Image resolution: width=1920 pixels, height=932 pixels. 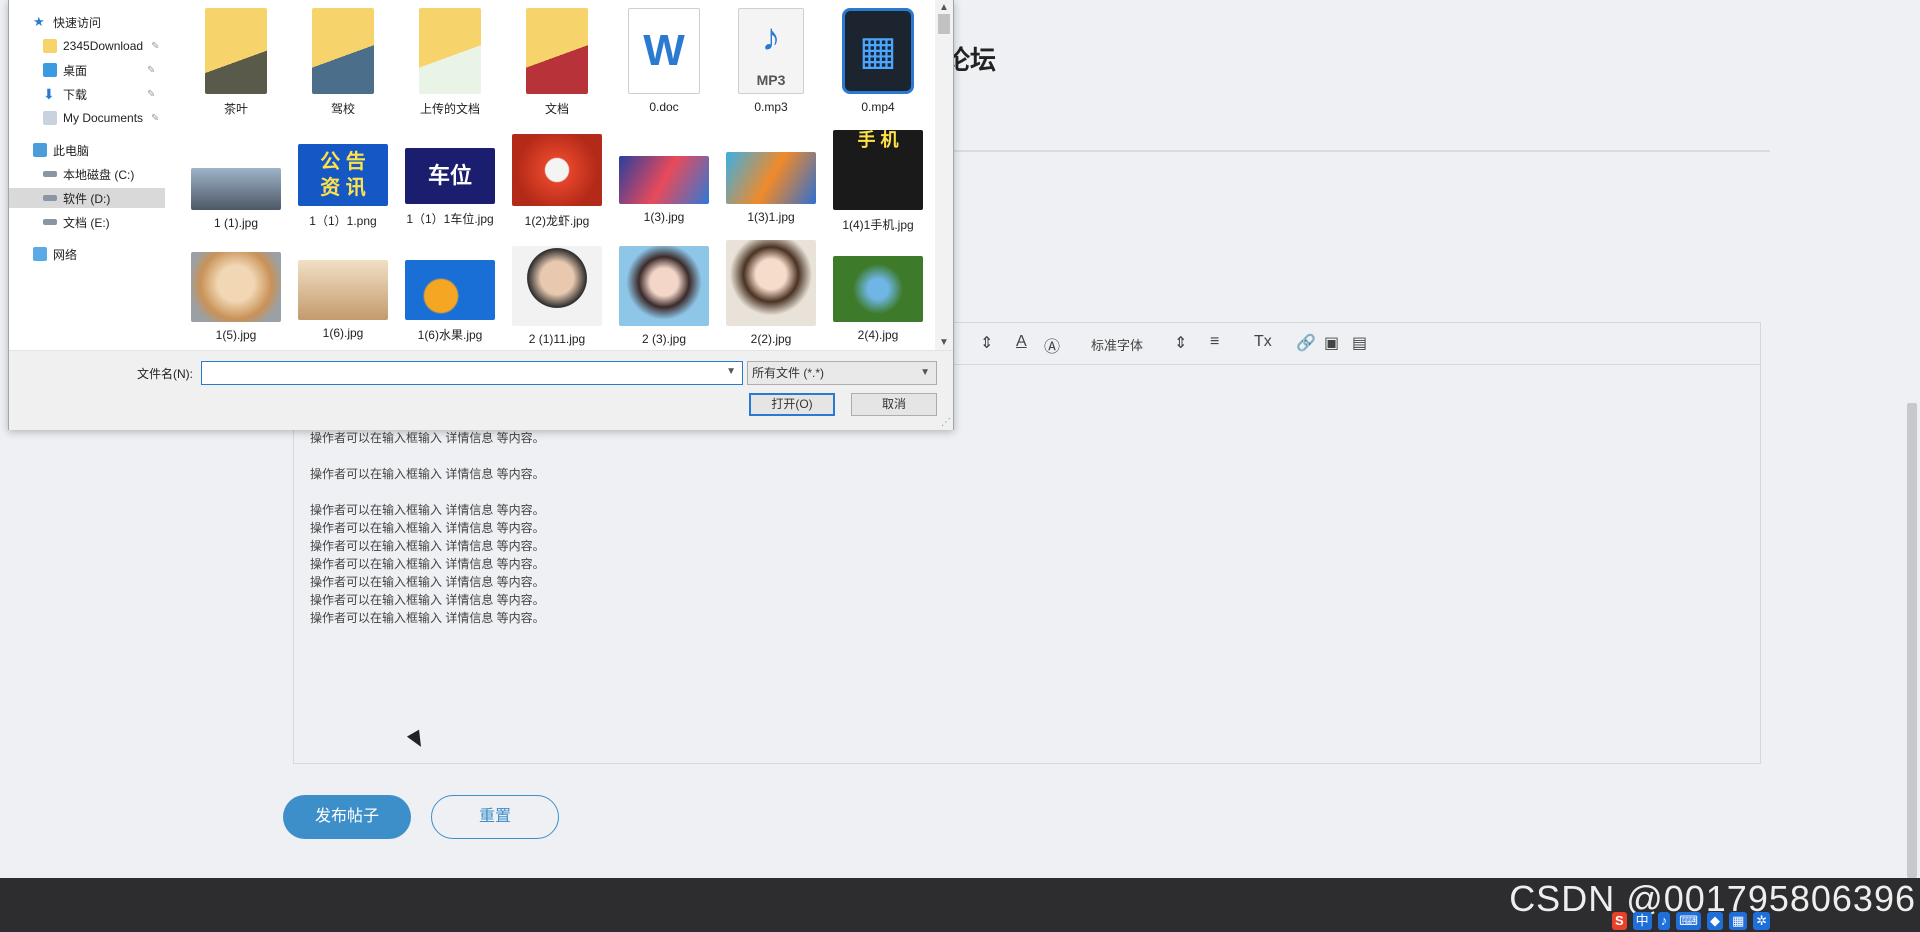 I want to click on nav-item-my-documents: My Documents ✎, so click(x=101, y=118).